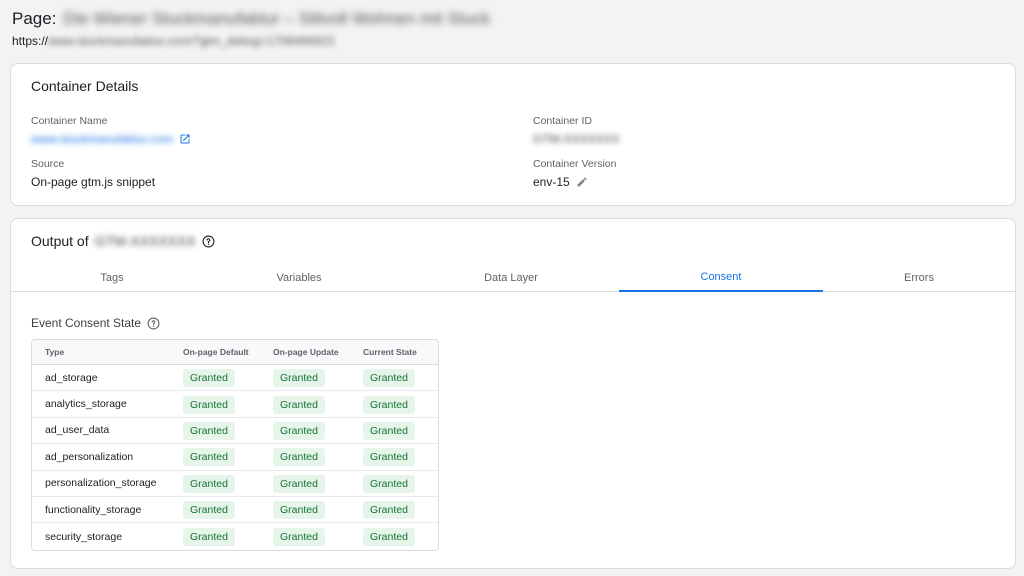  What do you see at coordinates (306, 352) in the screenshot?
I see `column-header-update: On-page Update` at bounding box center [306, 352].